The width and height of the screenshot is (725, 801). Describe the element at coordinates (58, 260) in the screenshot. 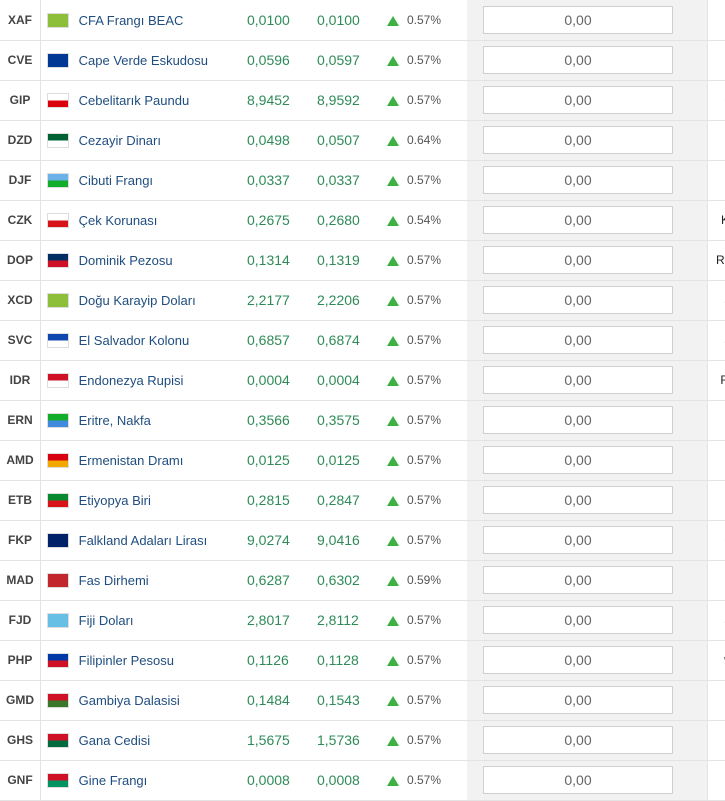

I see `dominican-republic-flag-icon` at that location.